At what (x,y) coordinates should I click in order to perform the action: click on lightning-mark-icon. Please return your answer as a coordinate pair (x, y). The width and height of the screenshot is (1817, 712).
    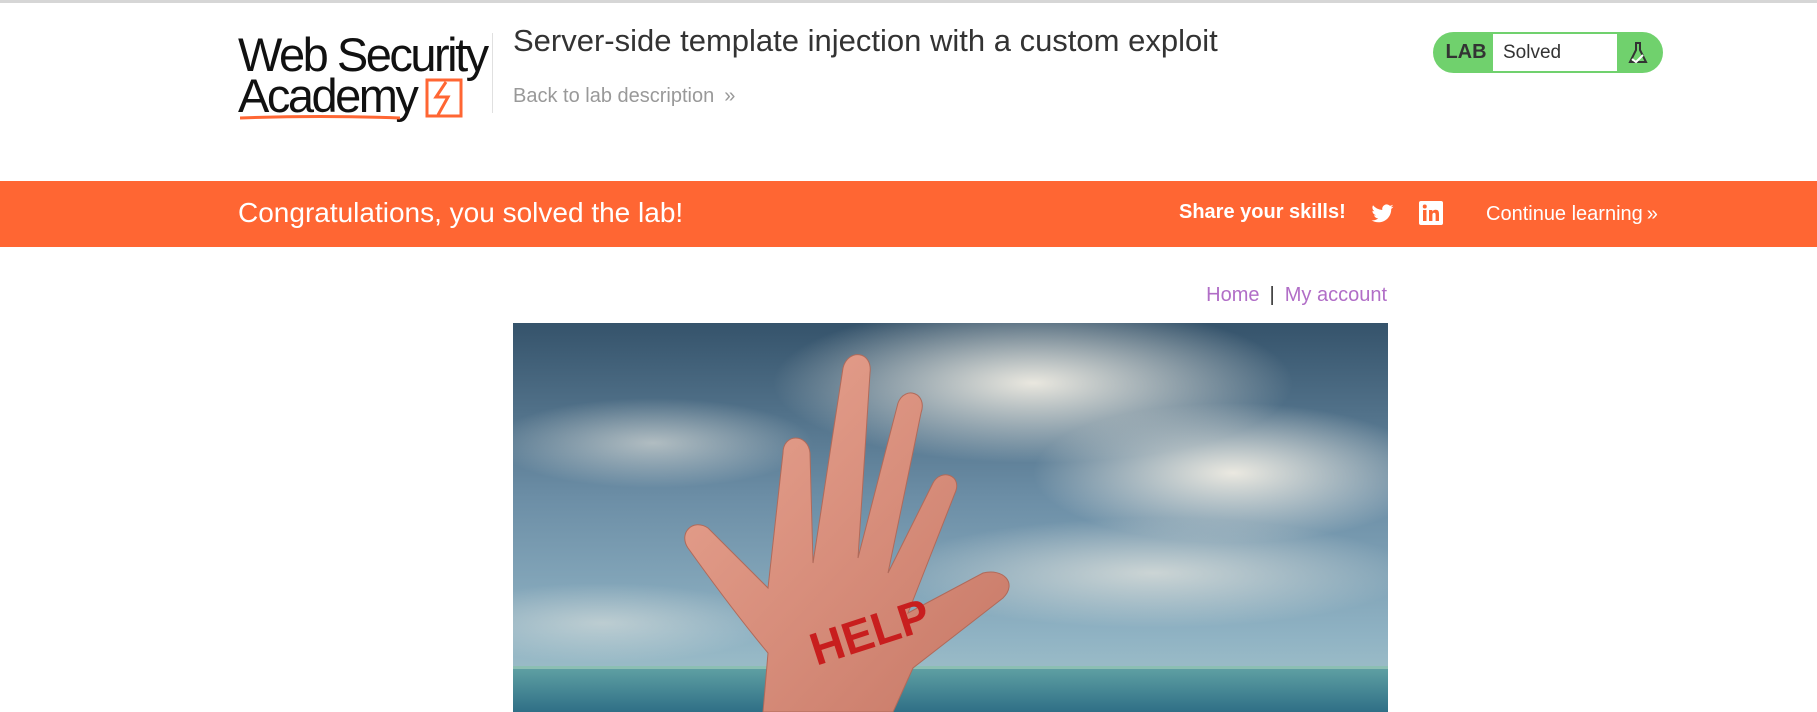
    Looking at the image, I should click on (444, 98).